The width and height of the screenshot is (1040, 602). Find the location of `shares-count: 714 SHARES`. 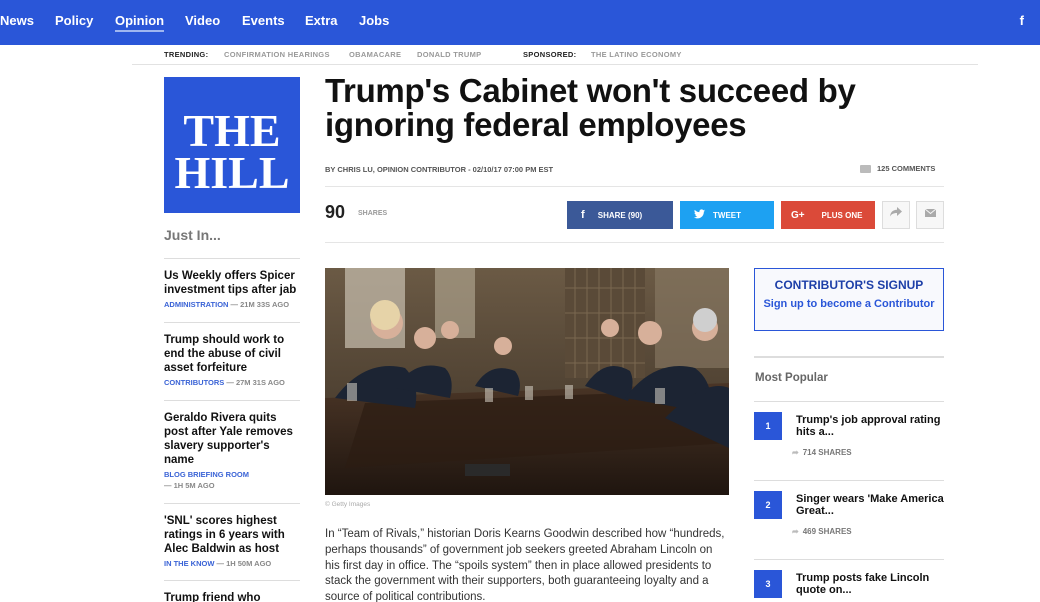

shares-count: 714 SHARES is located at coordinates (827, 452).